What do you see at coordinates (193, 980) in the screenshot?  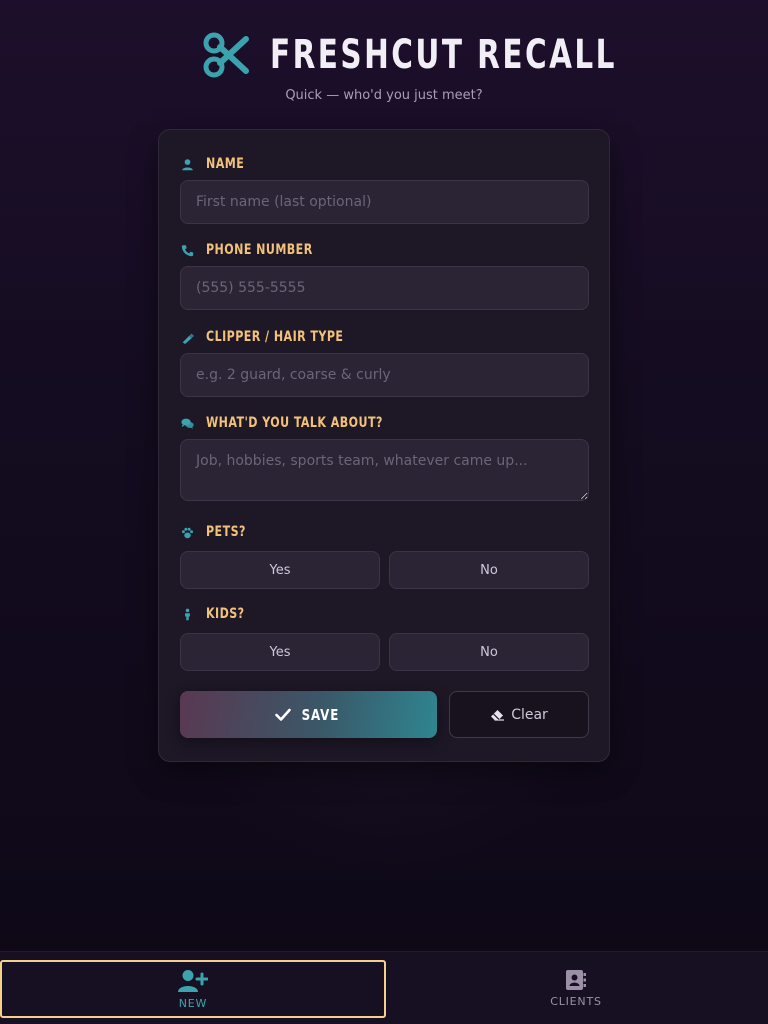 I see `user-plus-icon` at bounding box center [193, 980].